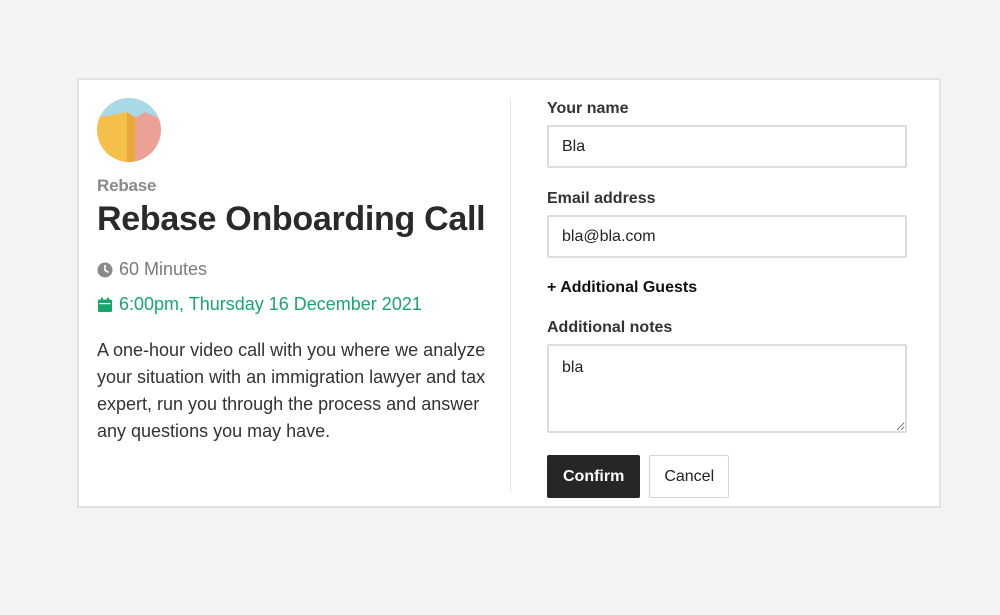  I want to click on email-group: Email address, so click(727, 224).